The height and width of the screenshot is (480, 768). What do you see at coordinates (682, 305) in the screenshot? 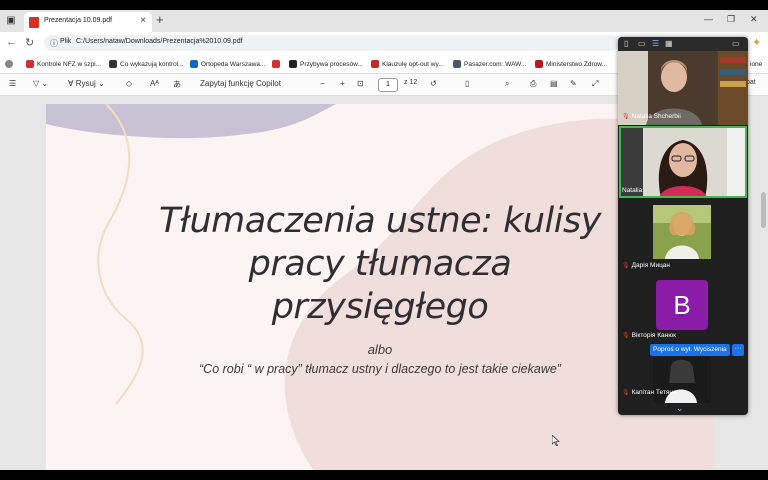
I see `participant-avatar: B` at bounding box center [682, 305].